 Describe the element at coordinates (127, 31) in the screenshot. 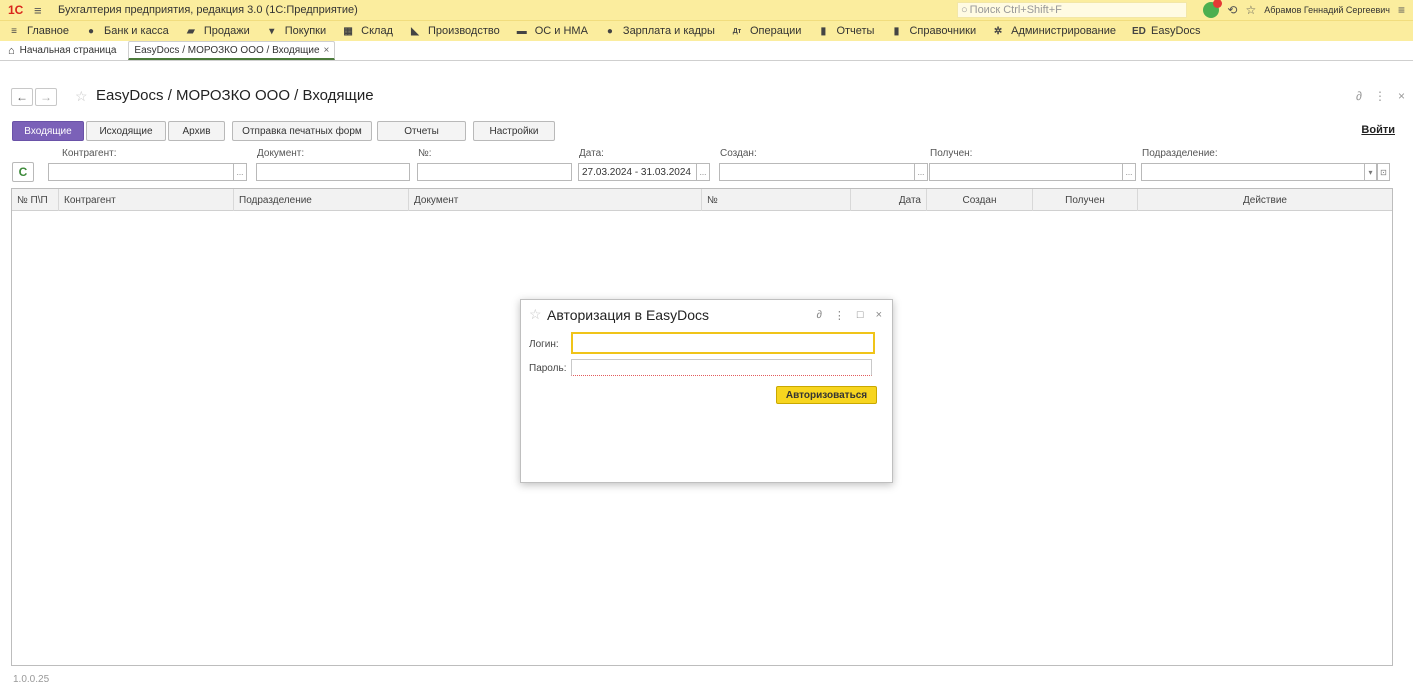

I see `menu-item-bank: ● Банк и касса` at that location.